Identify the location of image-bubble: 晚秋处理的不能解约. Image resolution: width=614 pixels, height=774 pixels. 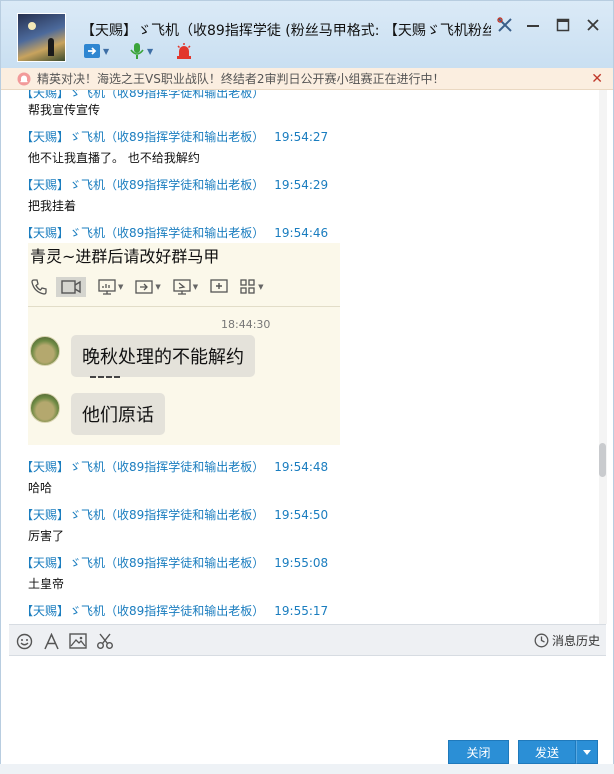
(163, 356).